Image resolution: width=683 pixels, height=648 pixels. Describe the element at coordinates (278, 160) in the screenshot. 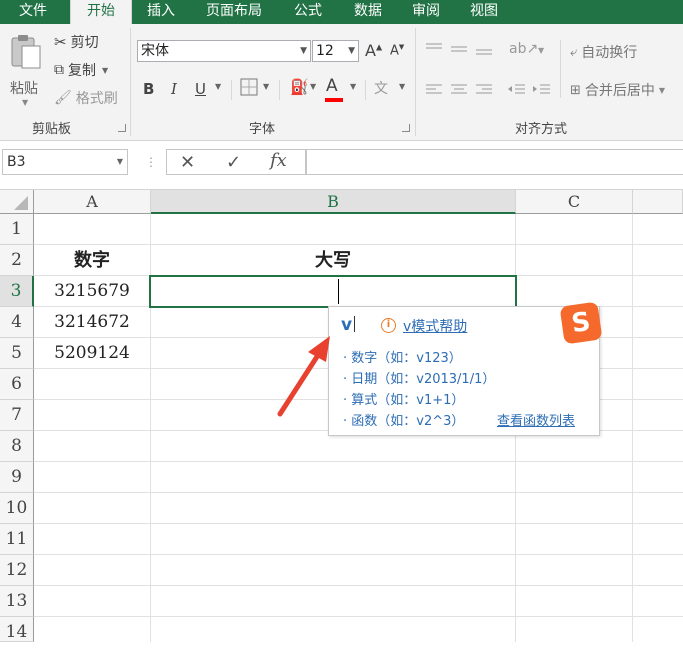

I see `insert-function-button: fx` at that location.